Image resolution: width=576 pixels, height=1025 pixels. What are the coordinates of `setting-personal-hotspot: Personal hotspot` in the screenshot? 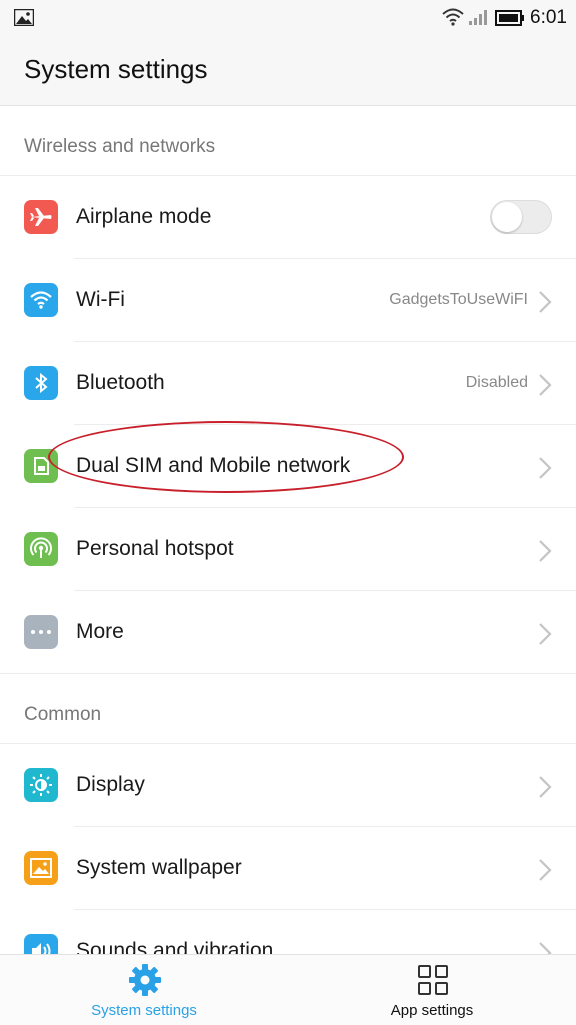 It's located at (288, 549).